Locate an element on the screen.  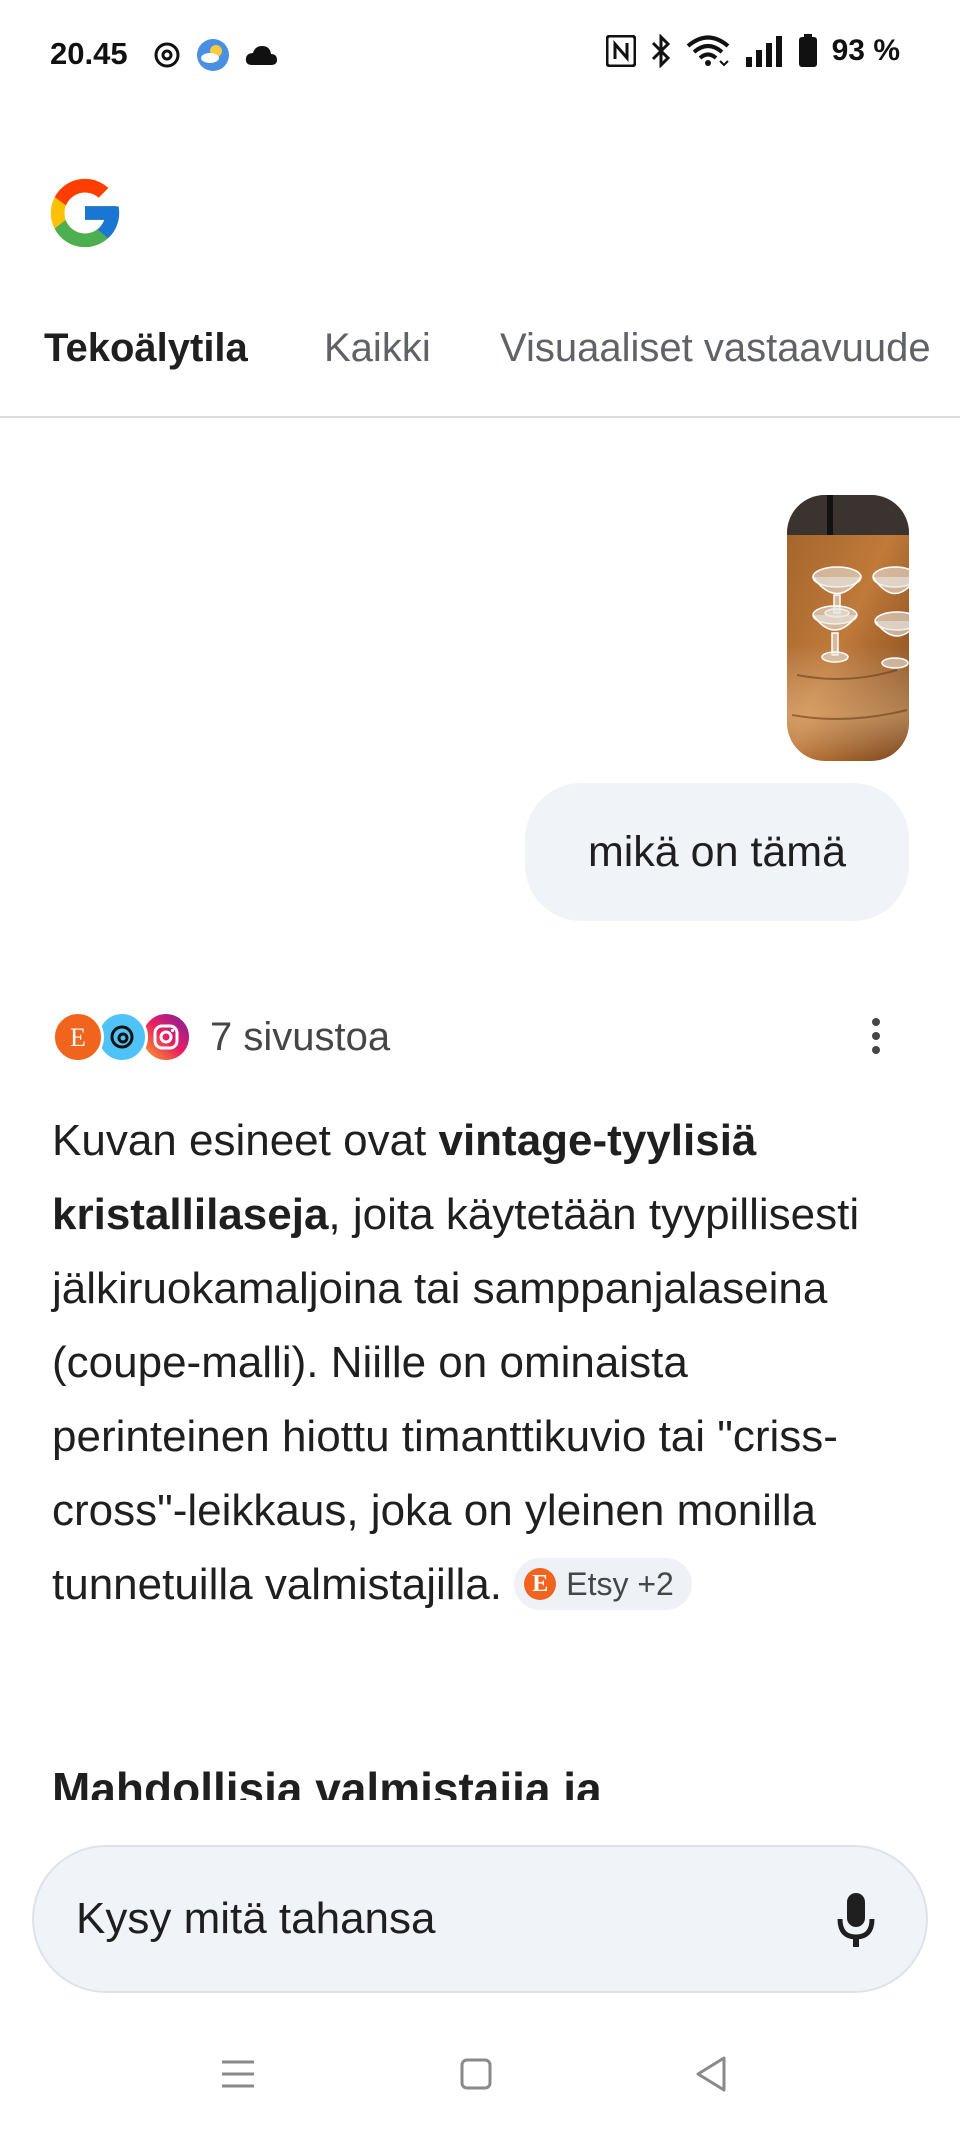
etsy-citation-icon: E is located at coordinates (540, 1584).